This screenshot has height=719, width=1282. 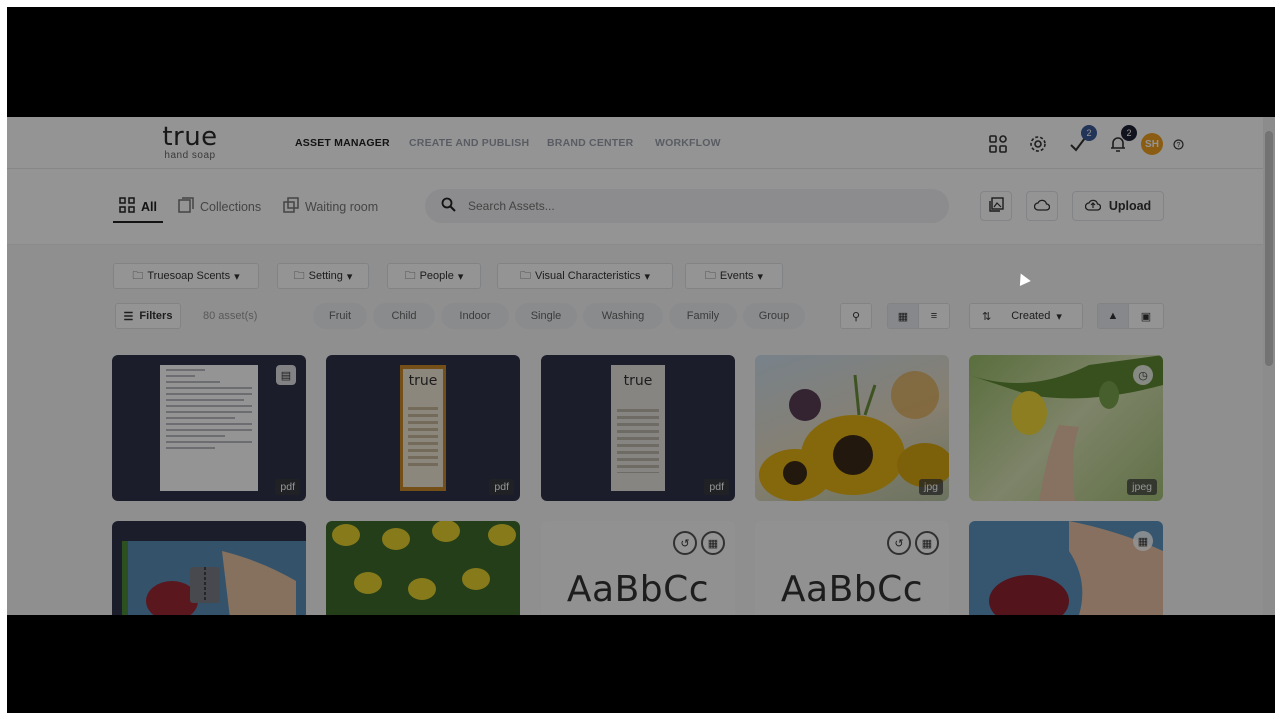 What do you see at coordinates (1143, 375) in the screenshot?
I see `schedule-icon: ◷` at bounding box center [1143, 375].